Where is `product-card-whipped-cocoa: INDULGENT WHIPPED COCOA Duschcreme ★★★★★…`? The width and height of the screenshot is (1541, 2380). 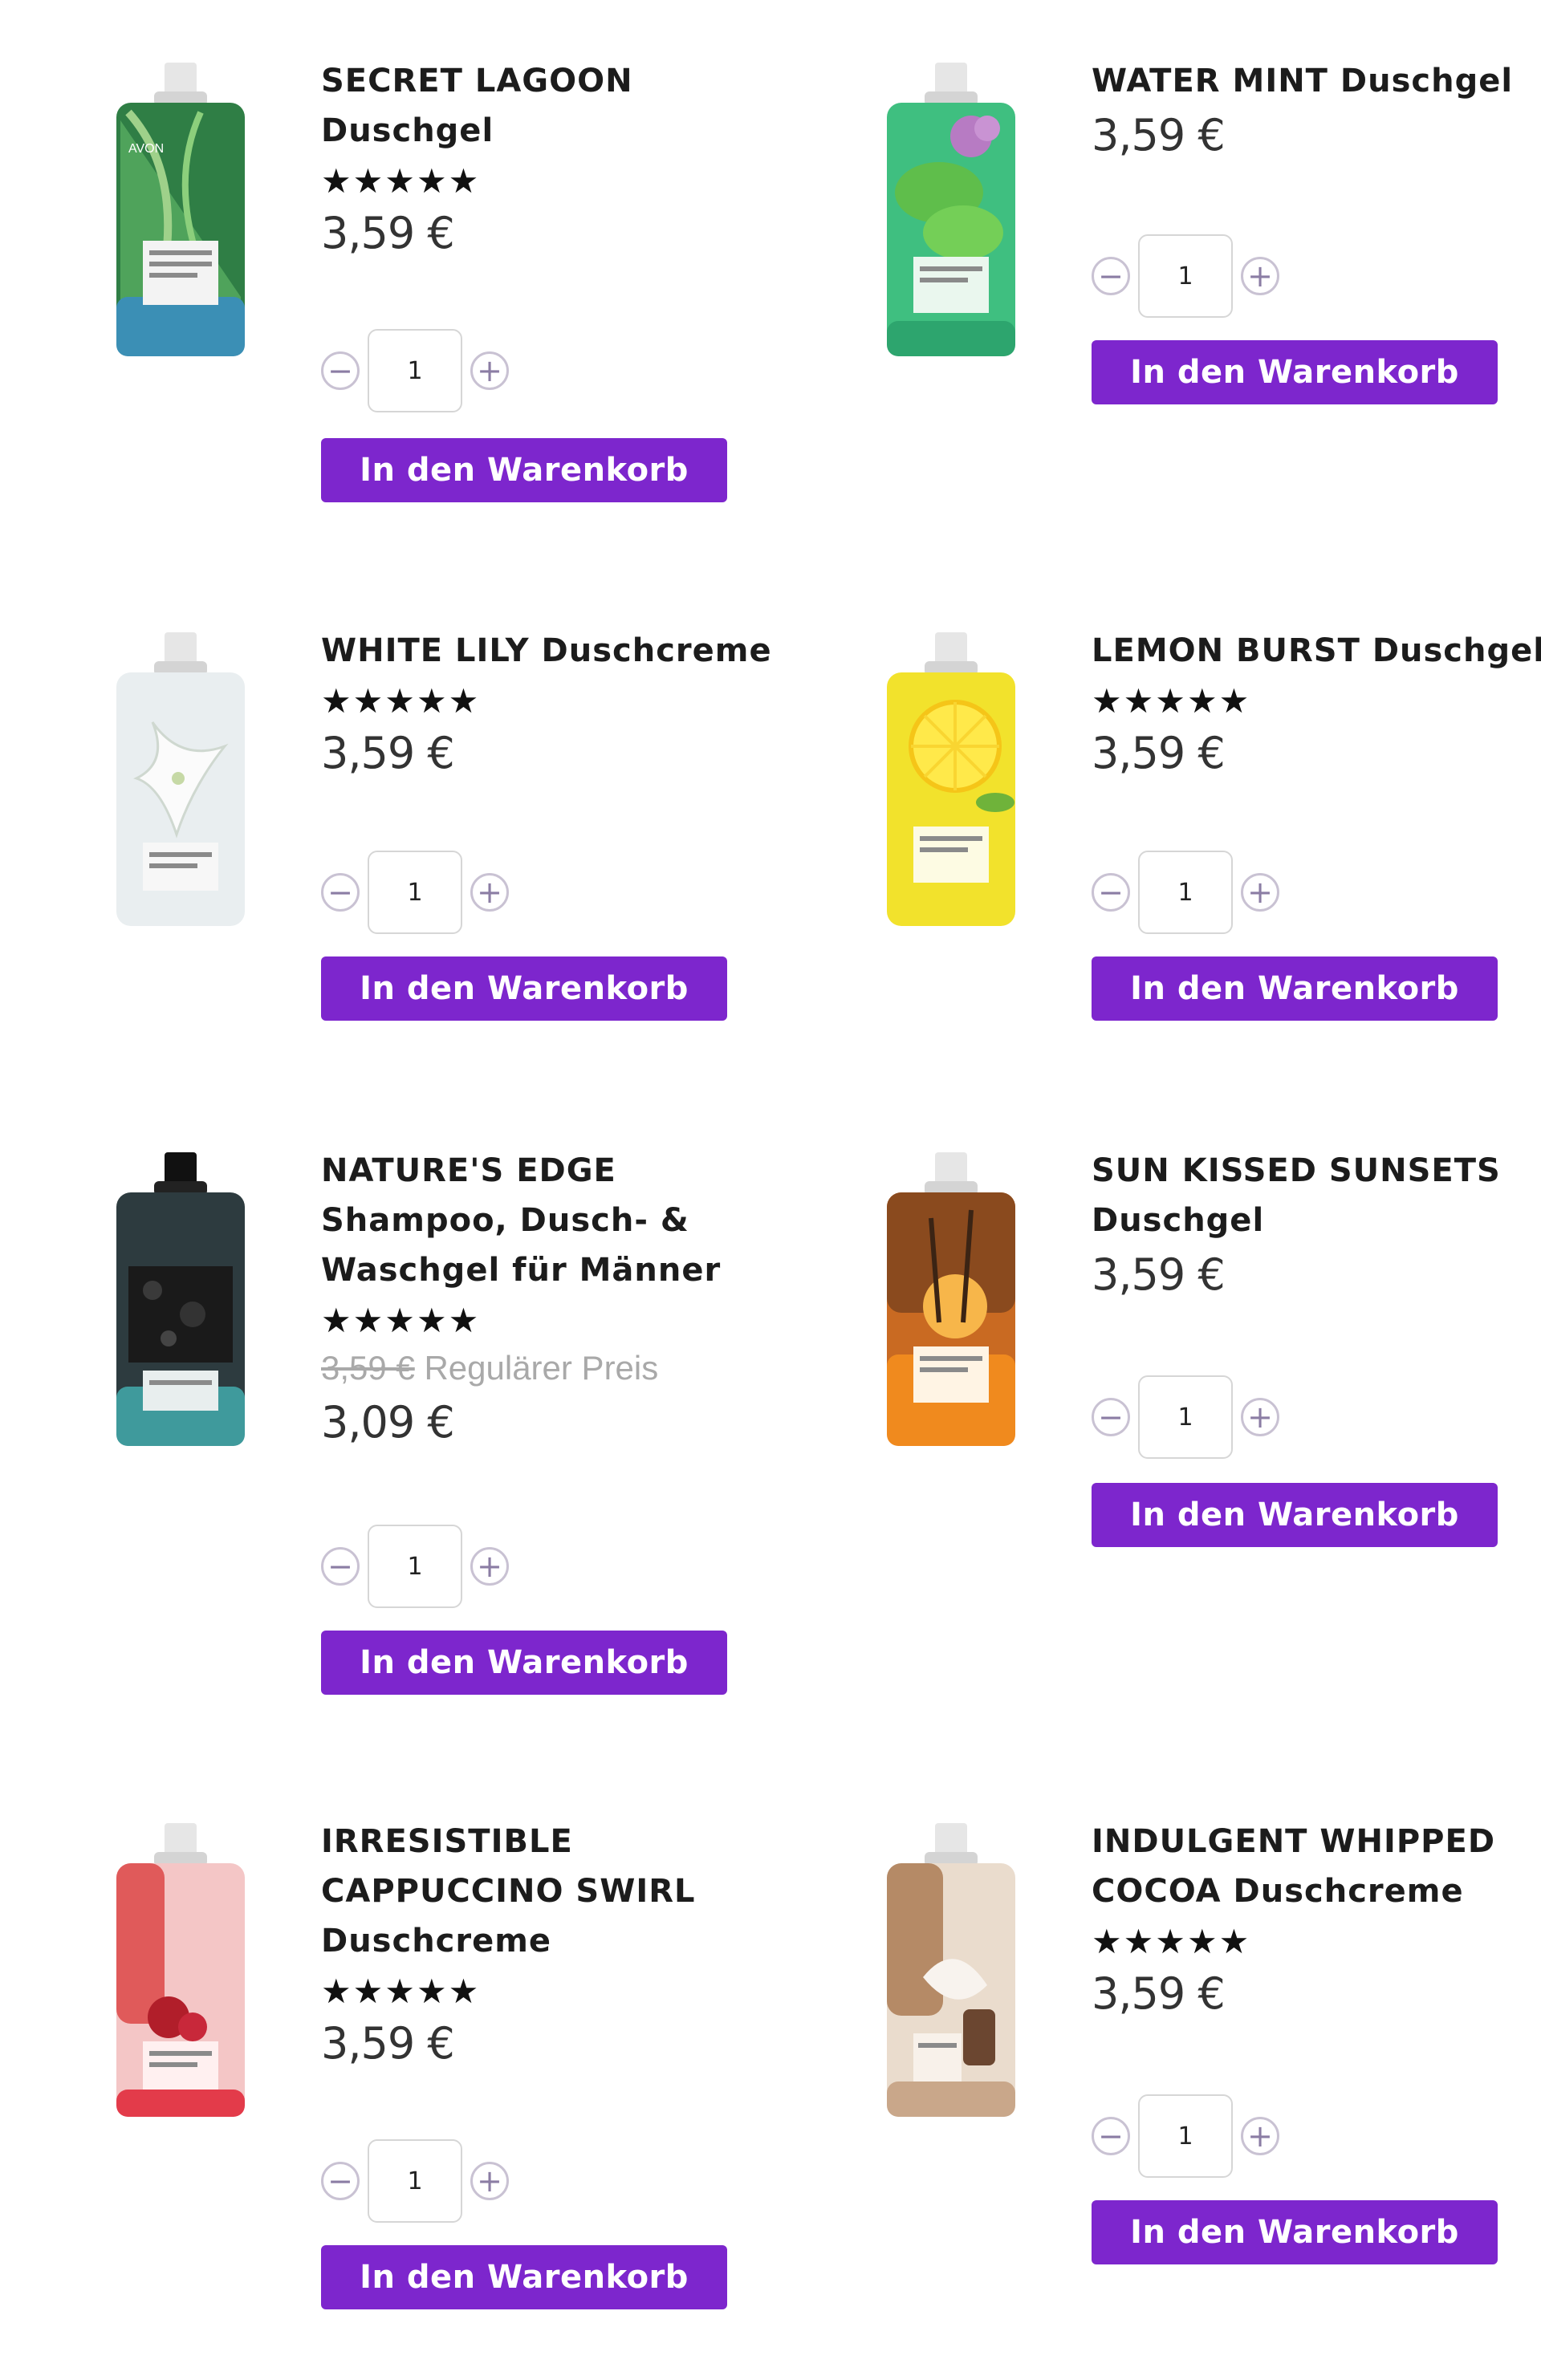
product-card-whipped-cocoa: INDULGENT WHIPPED COCOA Duschcreme ★★★★★… is located at coordinates (1208, 2042).